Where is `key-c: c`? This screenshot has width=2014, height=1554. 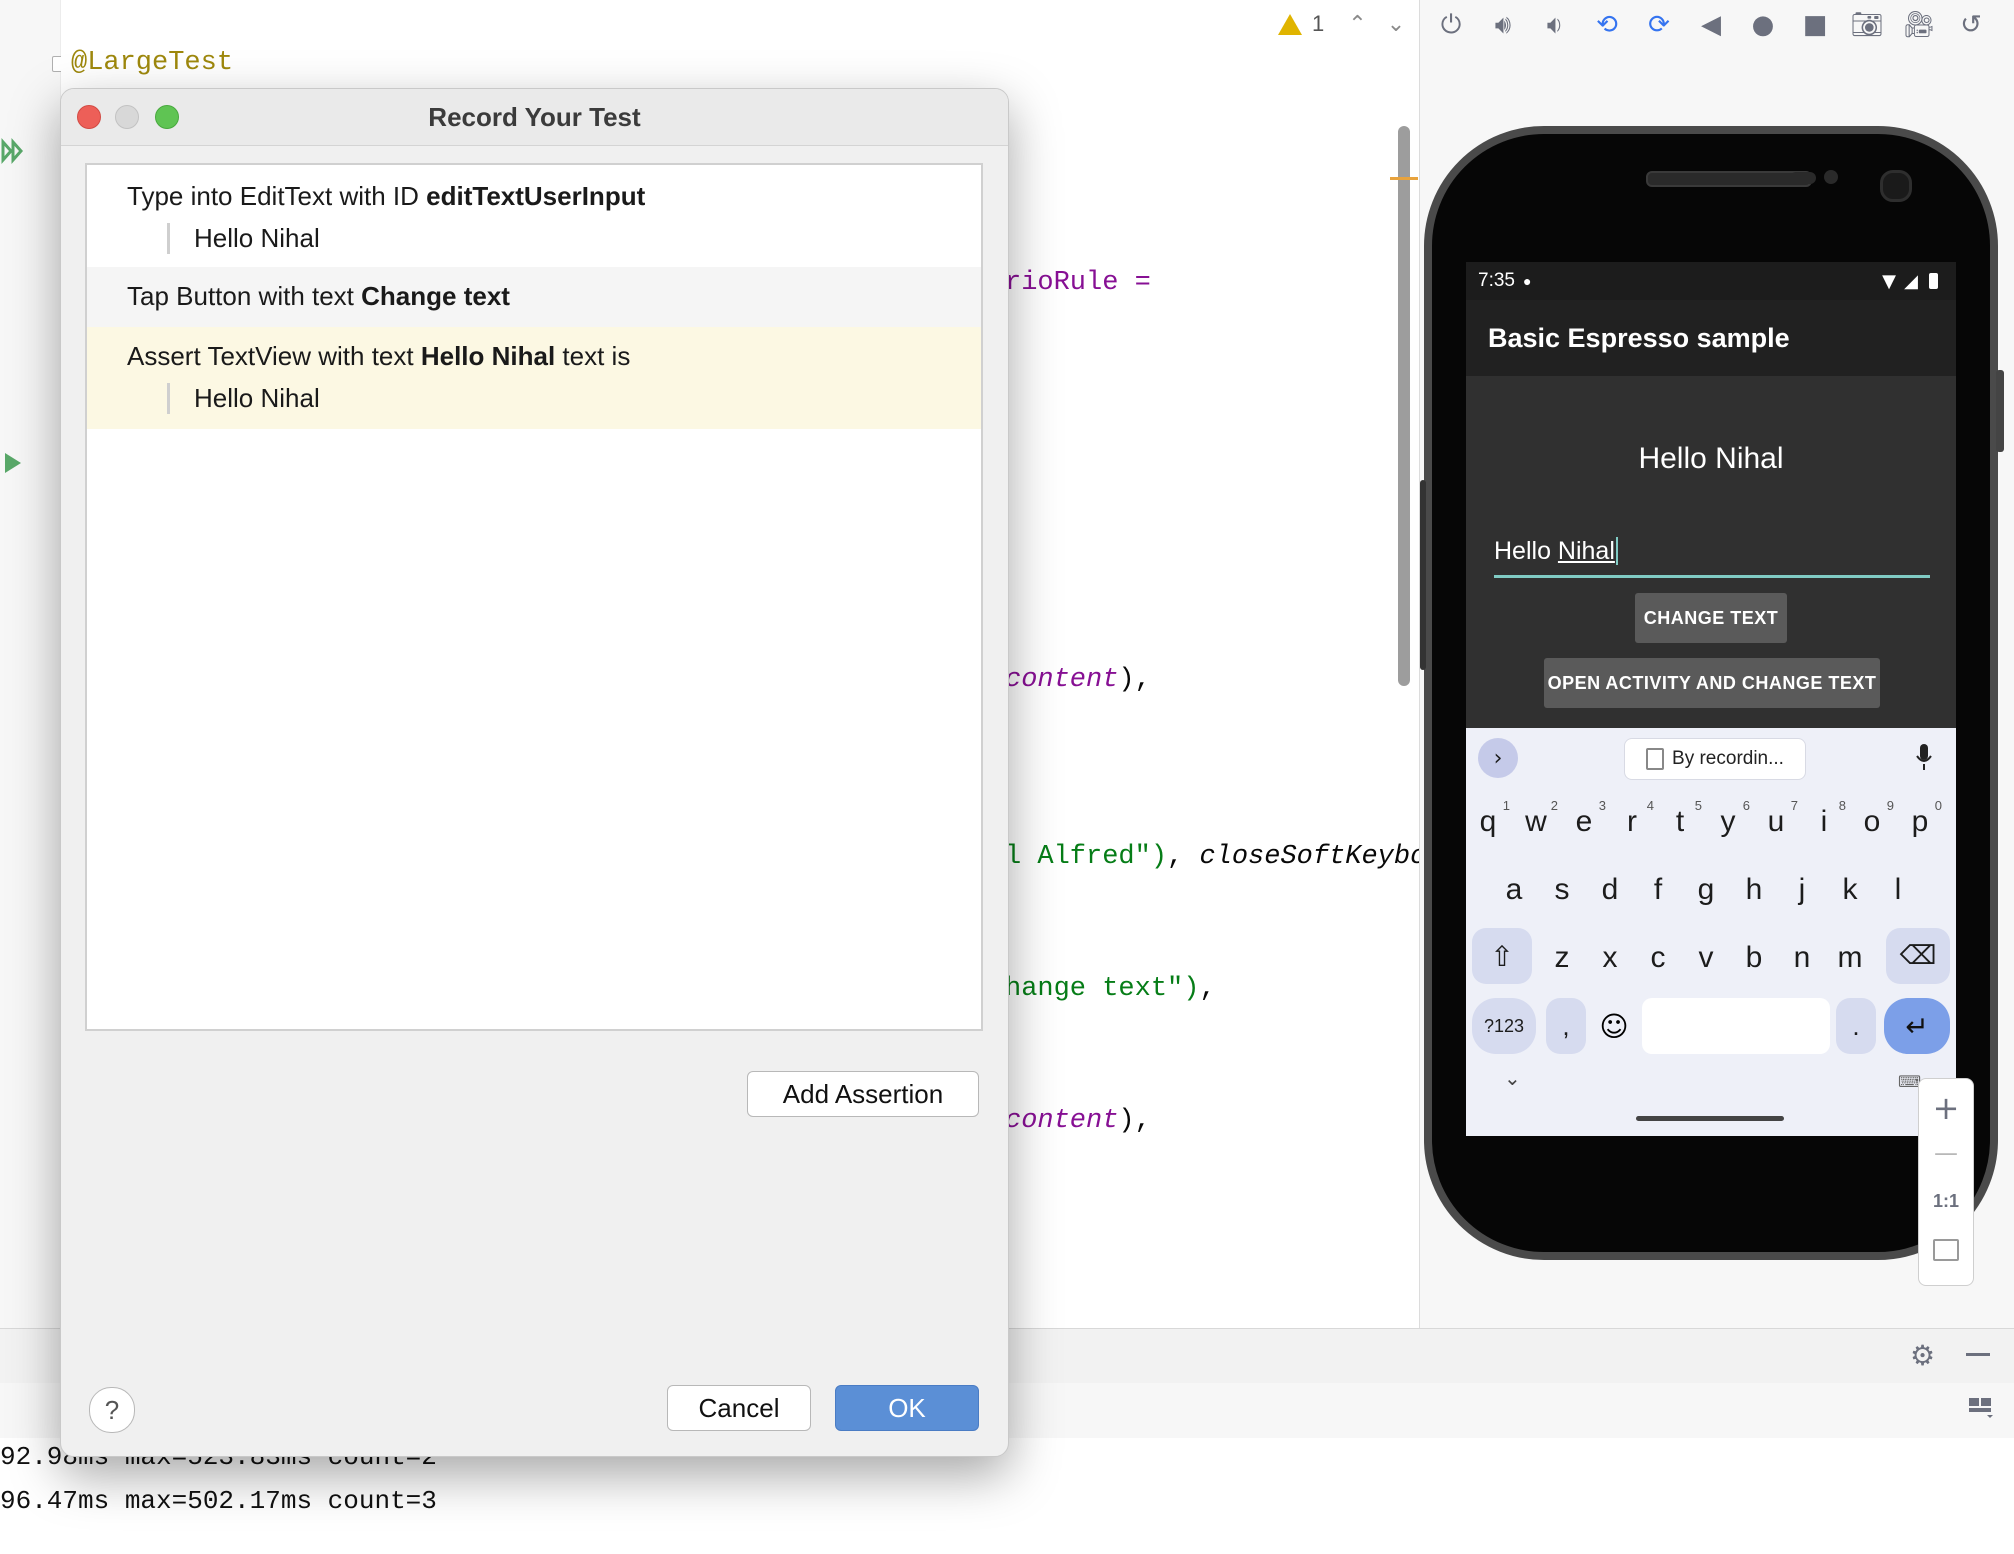 key-c: c is located at coordinates (1658, 958).